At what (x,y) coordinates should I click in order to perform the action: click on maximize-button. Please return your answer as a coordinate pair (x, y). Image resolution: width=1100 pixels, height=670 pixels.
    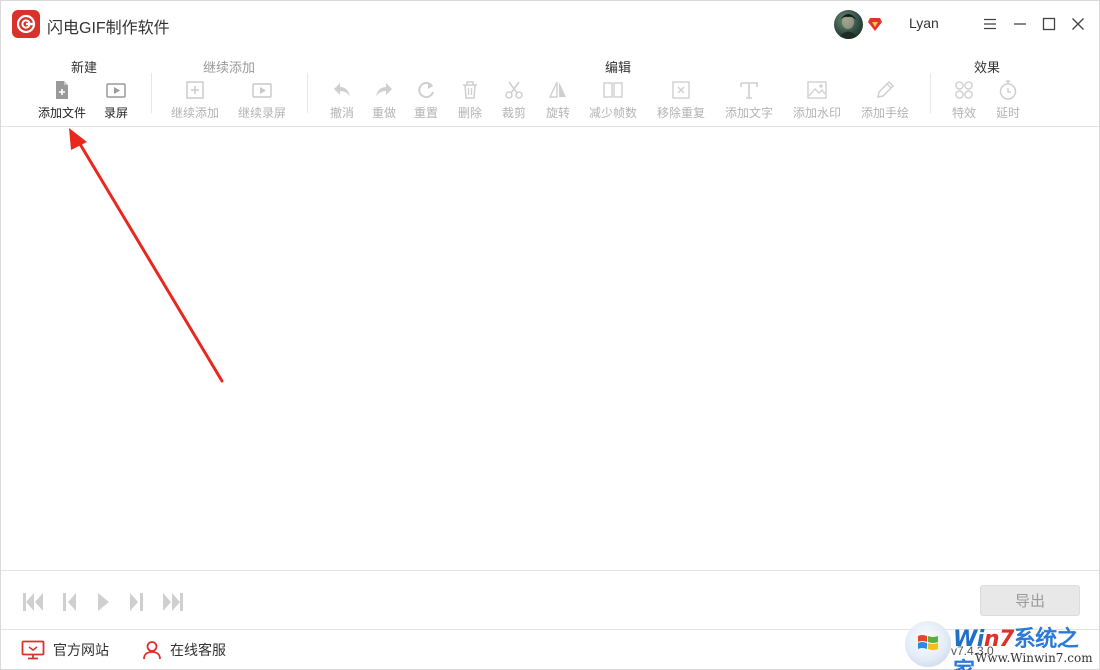
    Looking at the image, I should click on (1049, 24).